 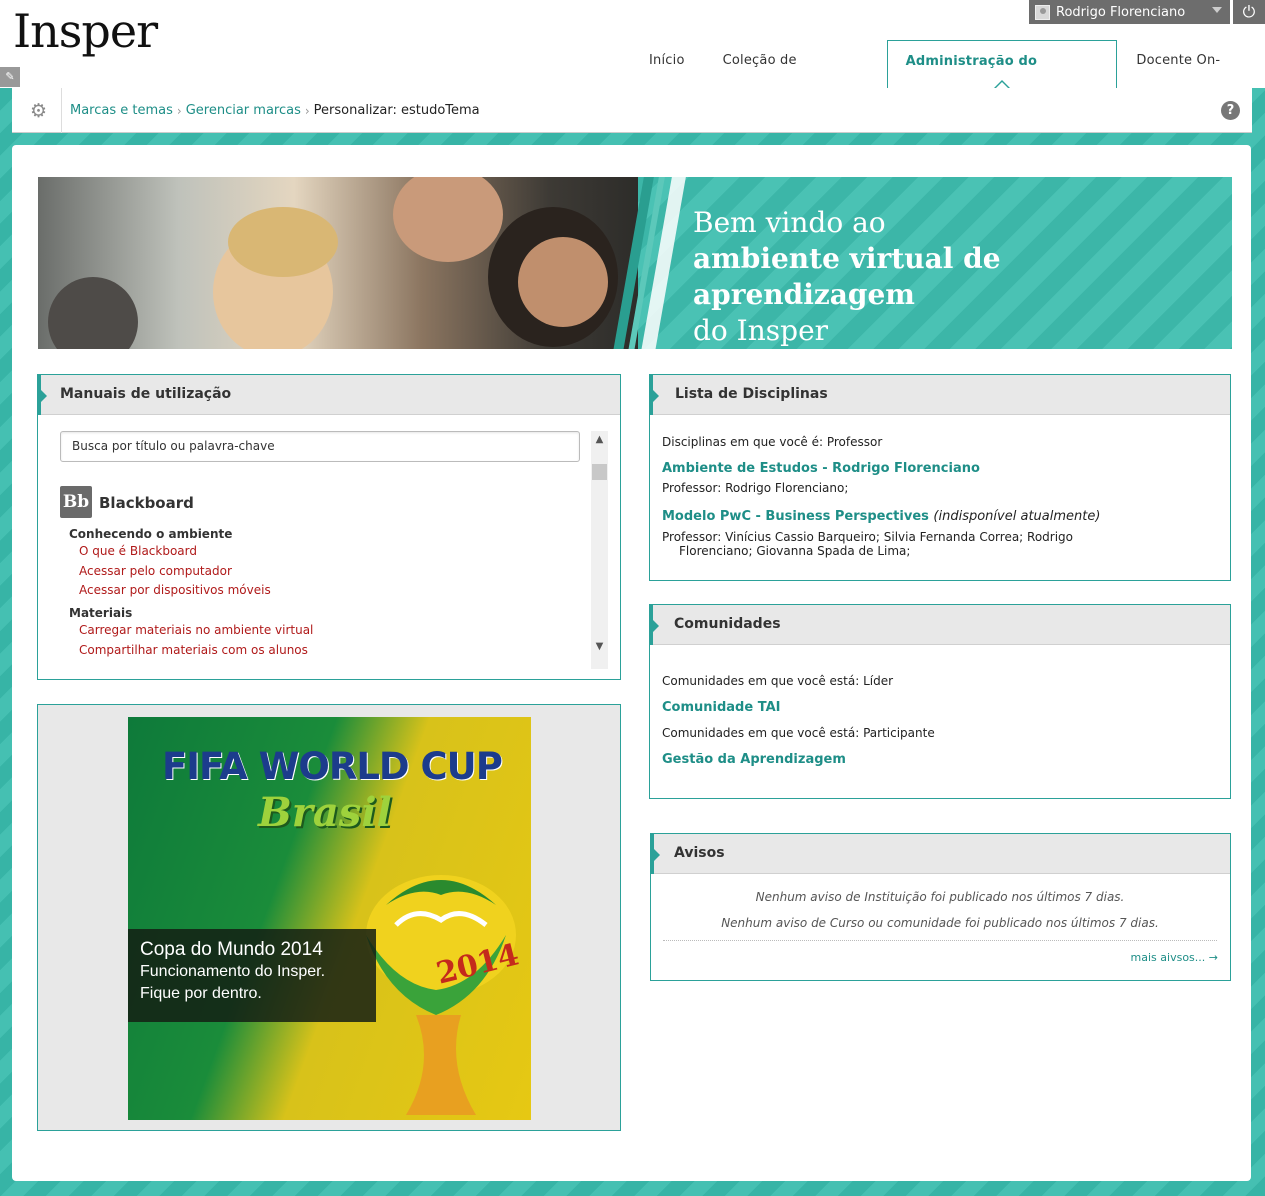 I want to click on breadcrumb-current: Personalizar: estudoTema, so click(x=396, y=110).